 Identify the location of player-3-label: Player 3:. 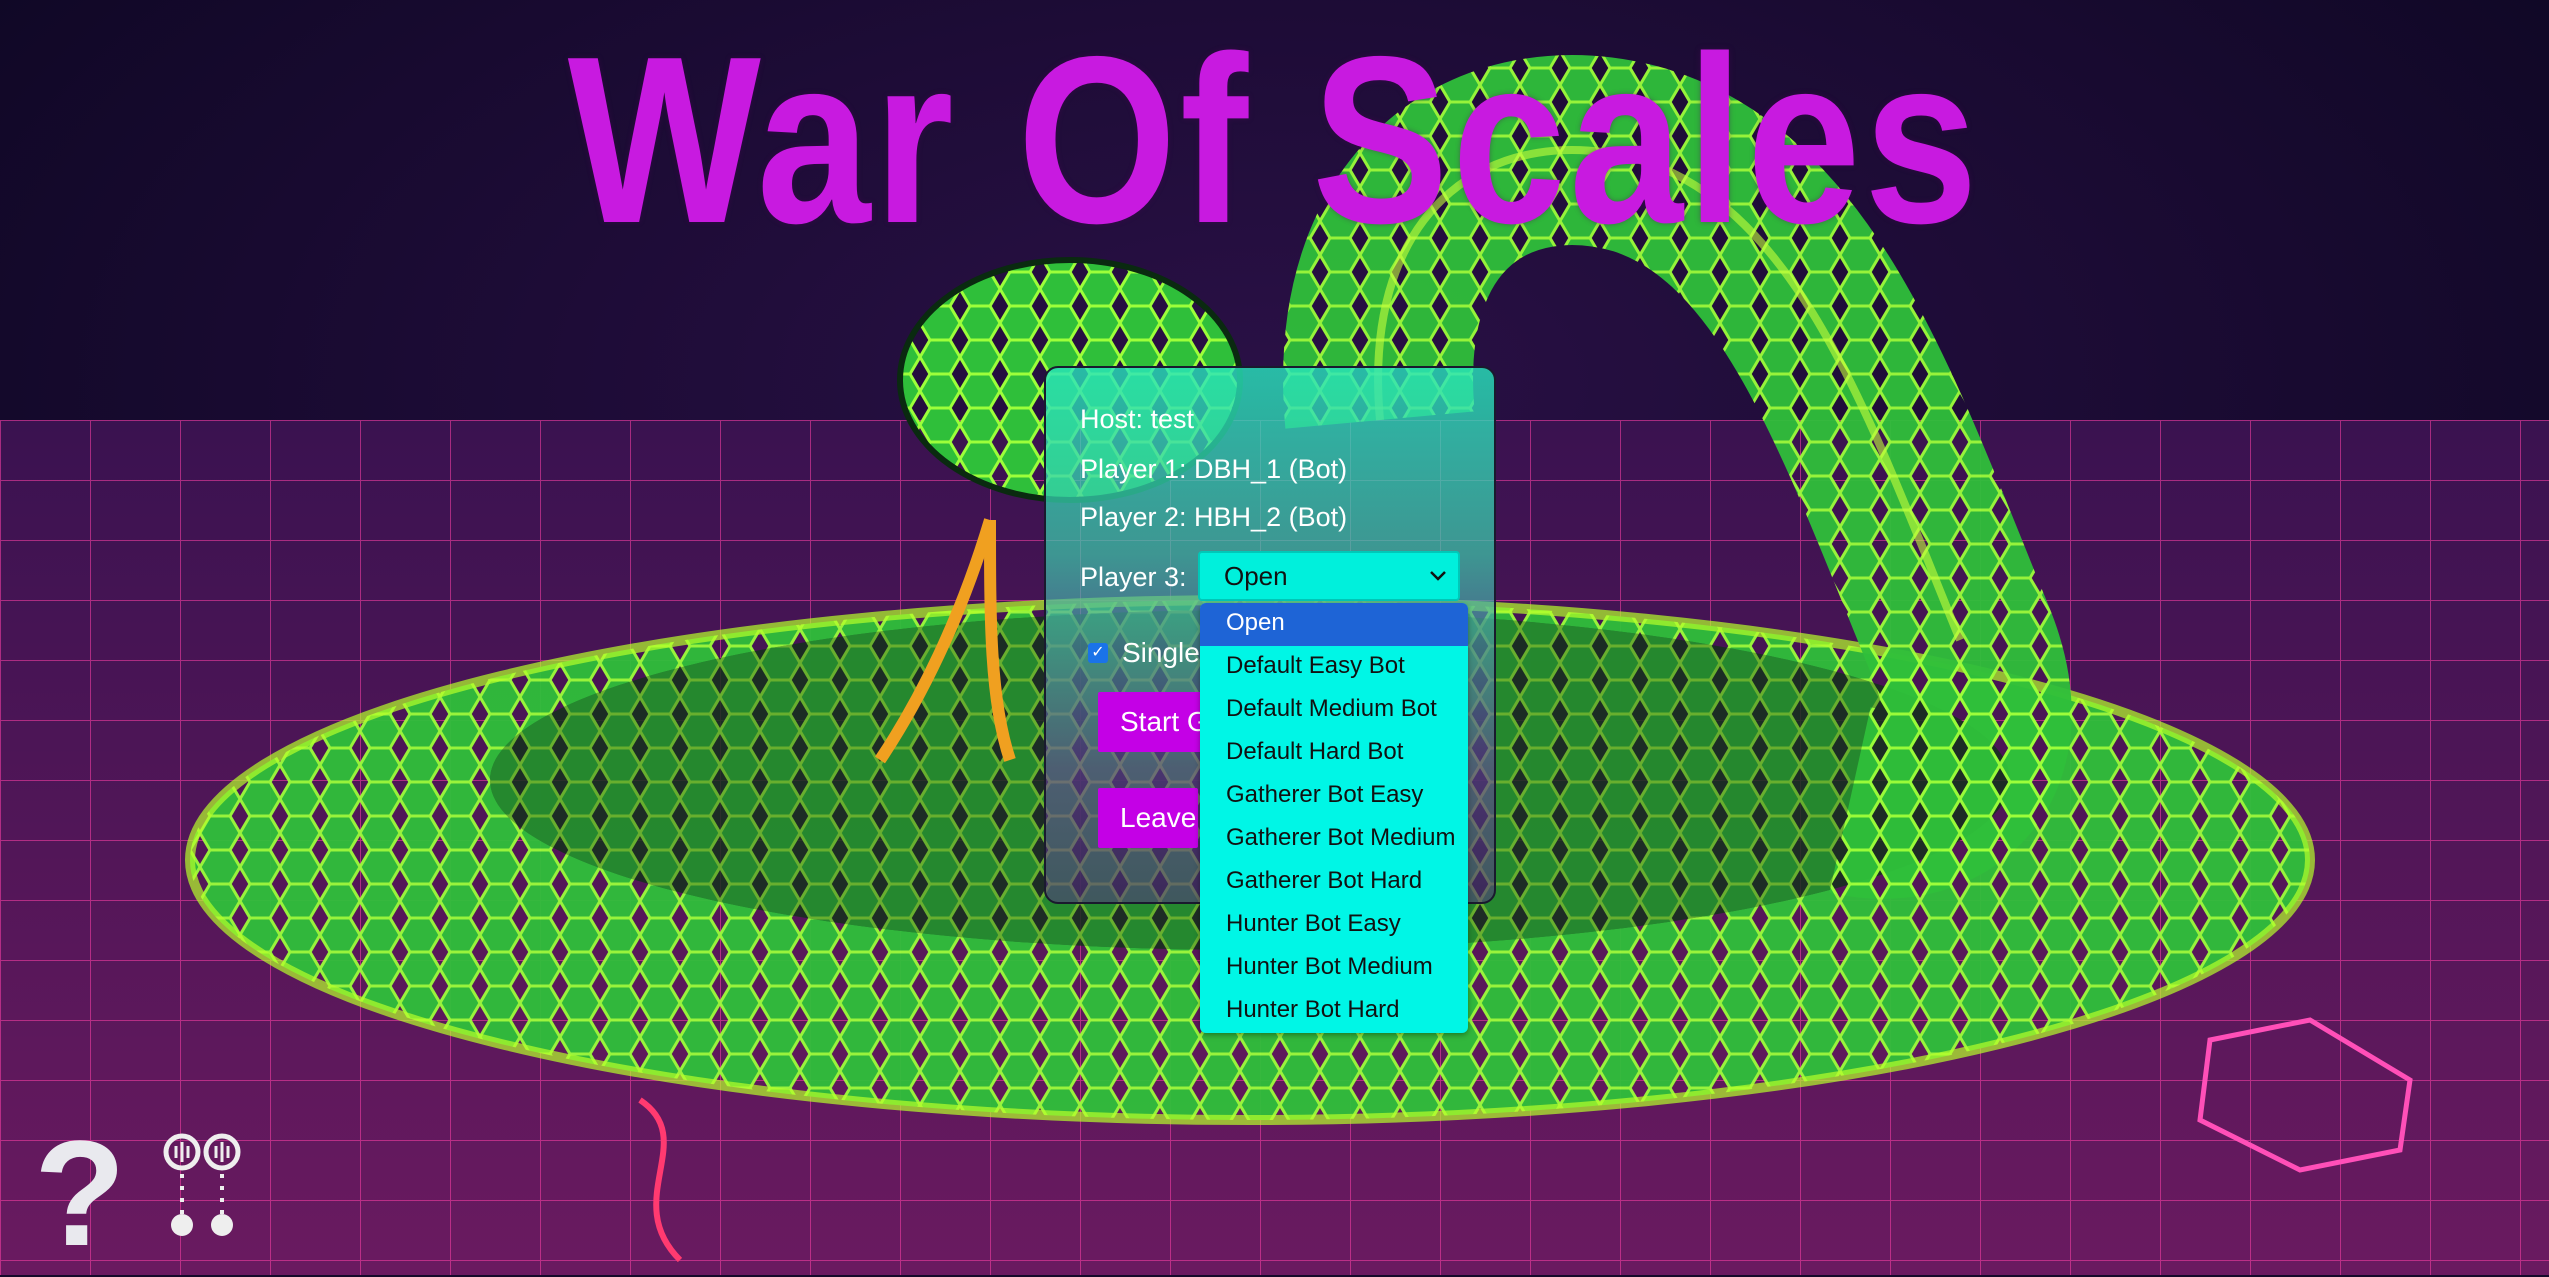
(1133, 577).